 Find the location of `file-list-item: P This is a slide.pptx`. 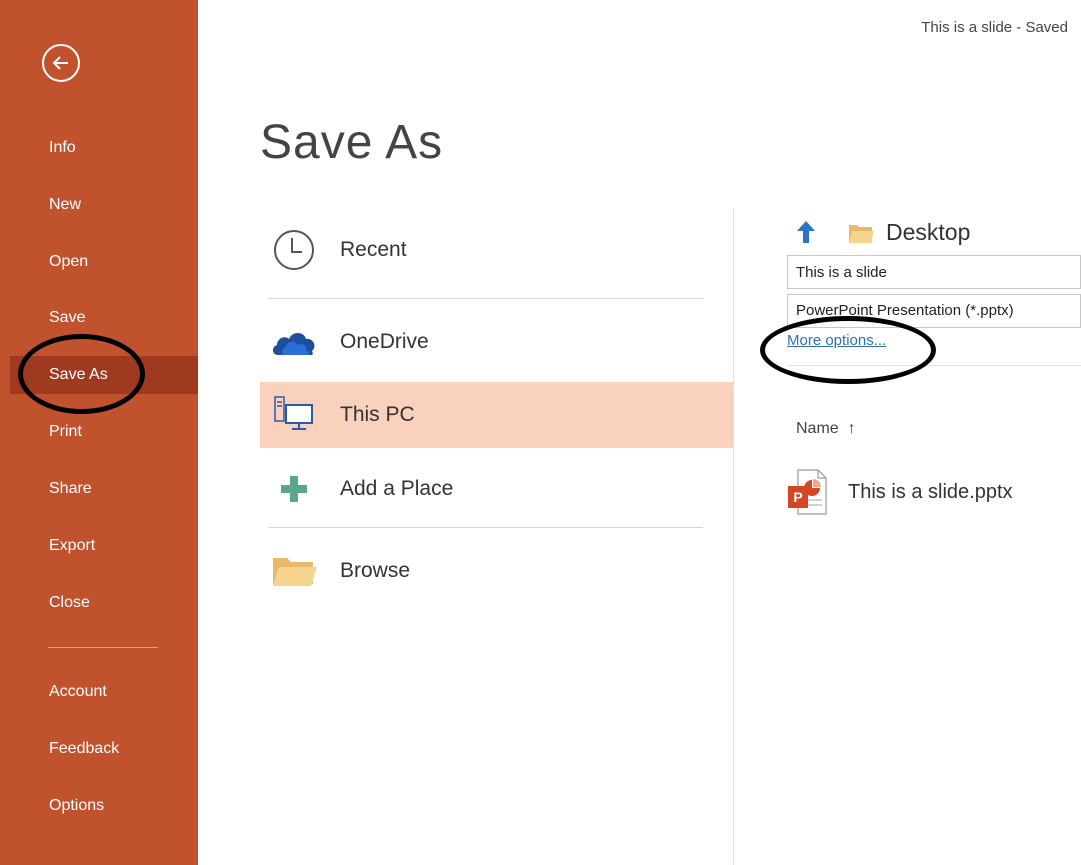

file-list-item: P This is a slide.pptx is located at coordinates (933, 492).